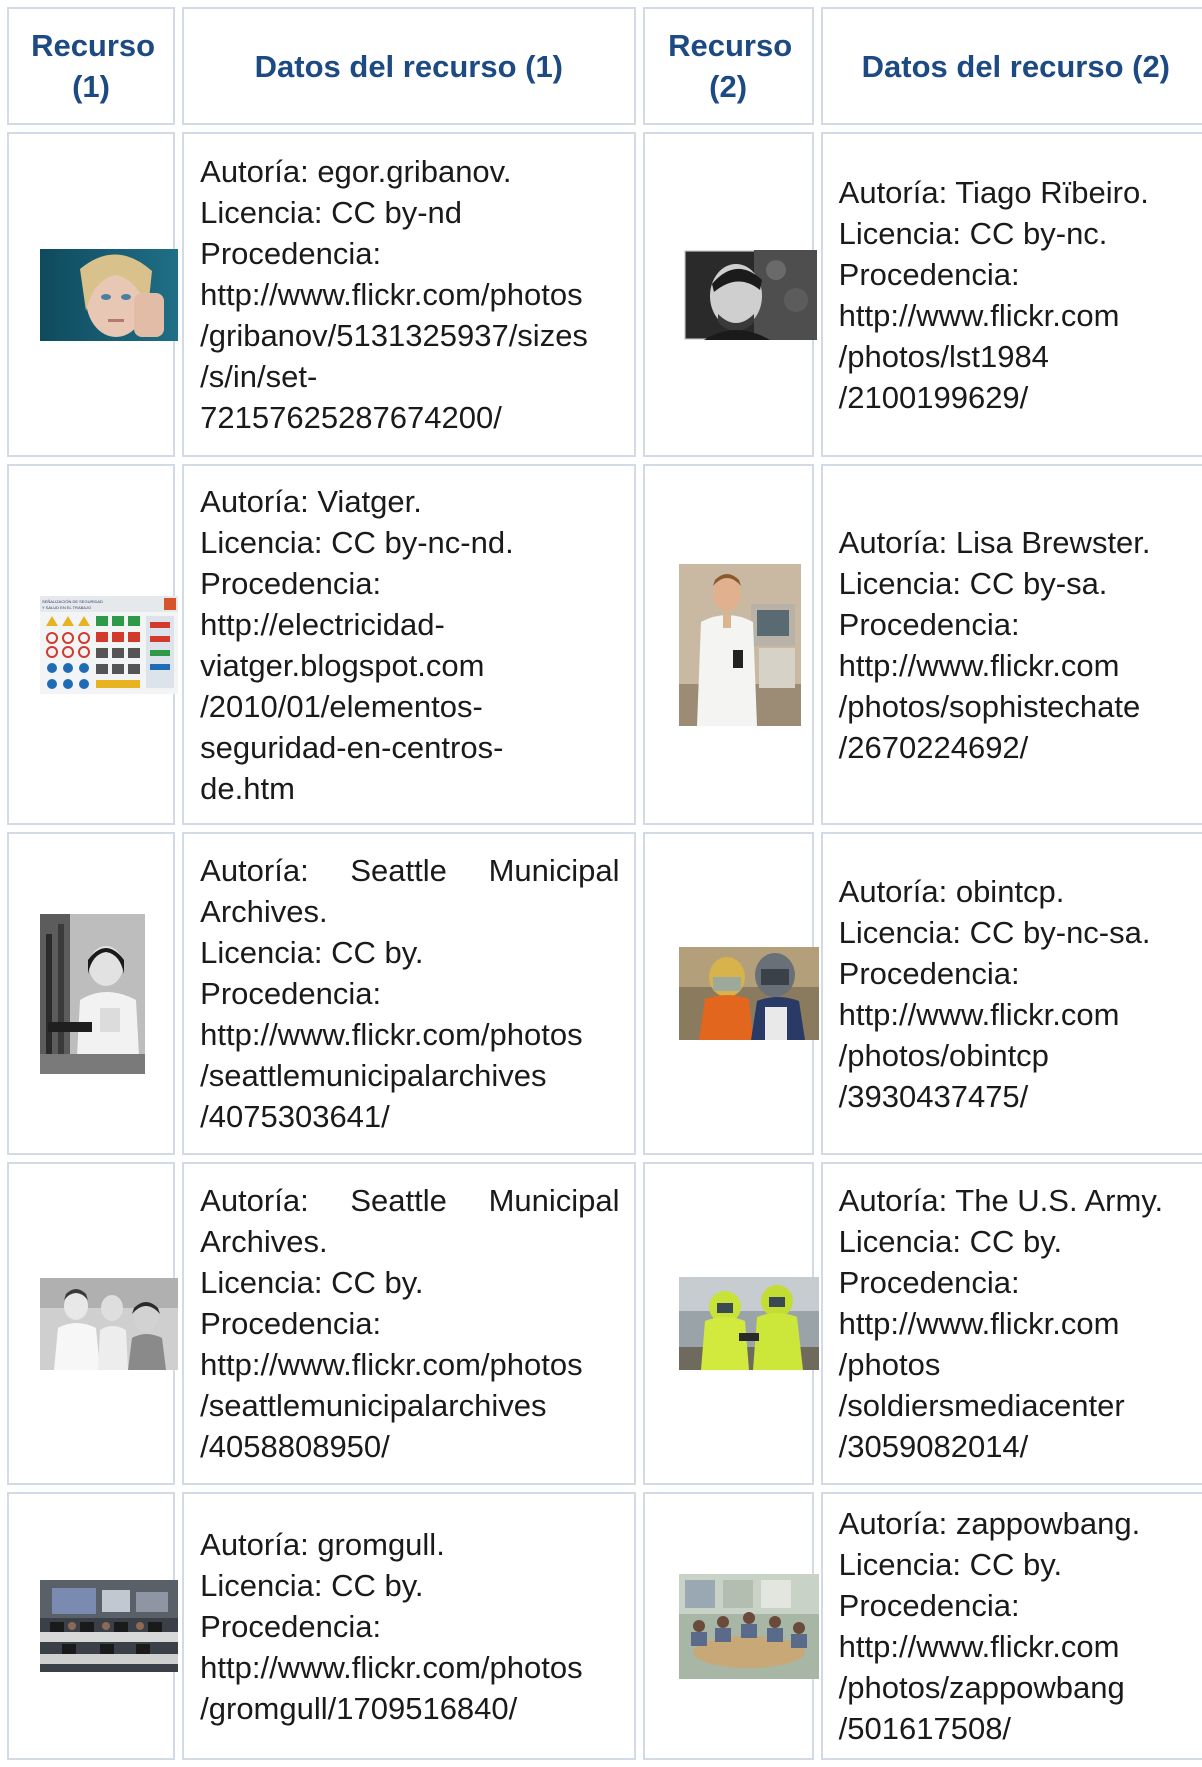 The image size is (1202, 1767). I want to click on header-resource-data-1: Datos del recurso (1), so click(409, 66).